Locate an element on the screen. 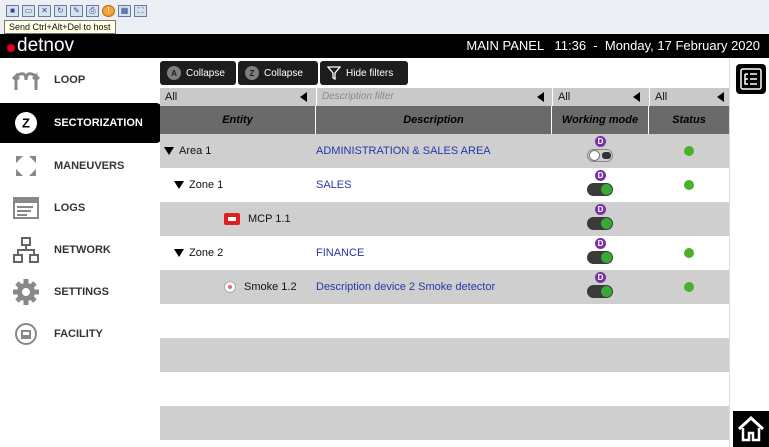  table-row: Zone 1 SALES D is located at coordinates (444, 185).